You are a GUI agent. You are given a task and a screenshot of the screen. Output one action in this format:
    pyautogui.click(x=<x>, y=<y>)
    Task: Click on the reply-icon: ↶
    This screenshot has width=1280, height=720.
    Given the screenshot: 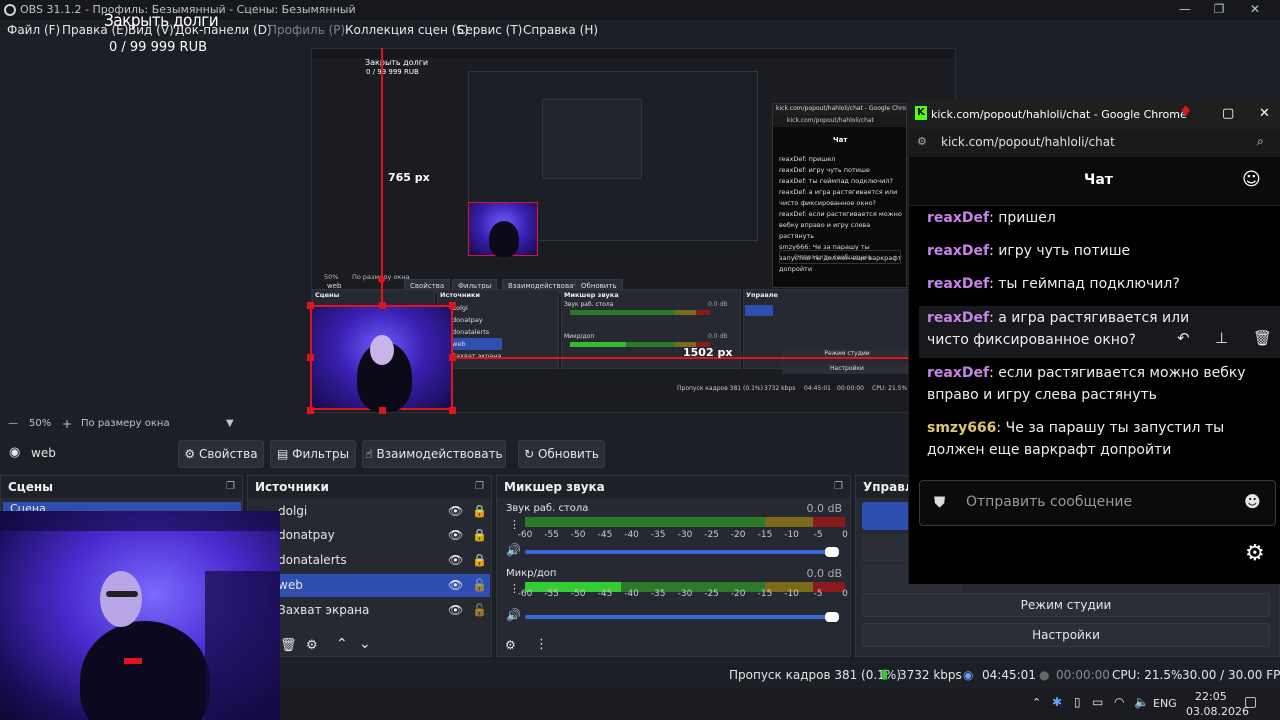 What is the action you would take?
    pyautogui.click(x=1183, y=338)
    